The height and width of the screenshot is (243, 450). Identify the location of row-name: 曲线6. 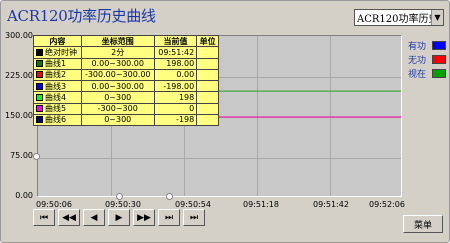
(56, 120).